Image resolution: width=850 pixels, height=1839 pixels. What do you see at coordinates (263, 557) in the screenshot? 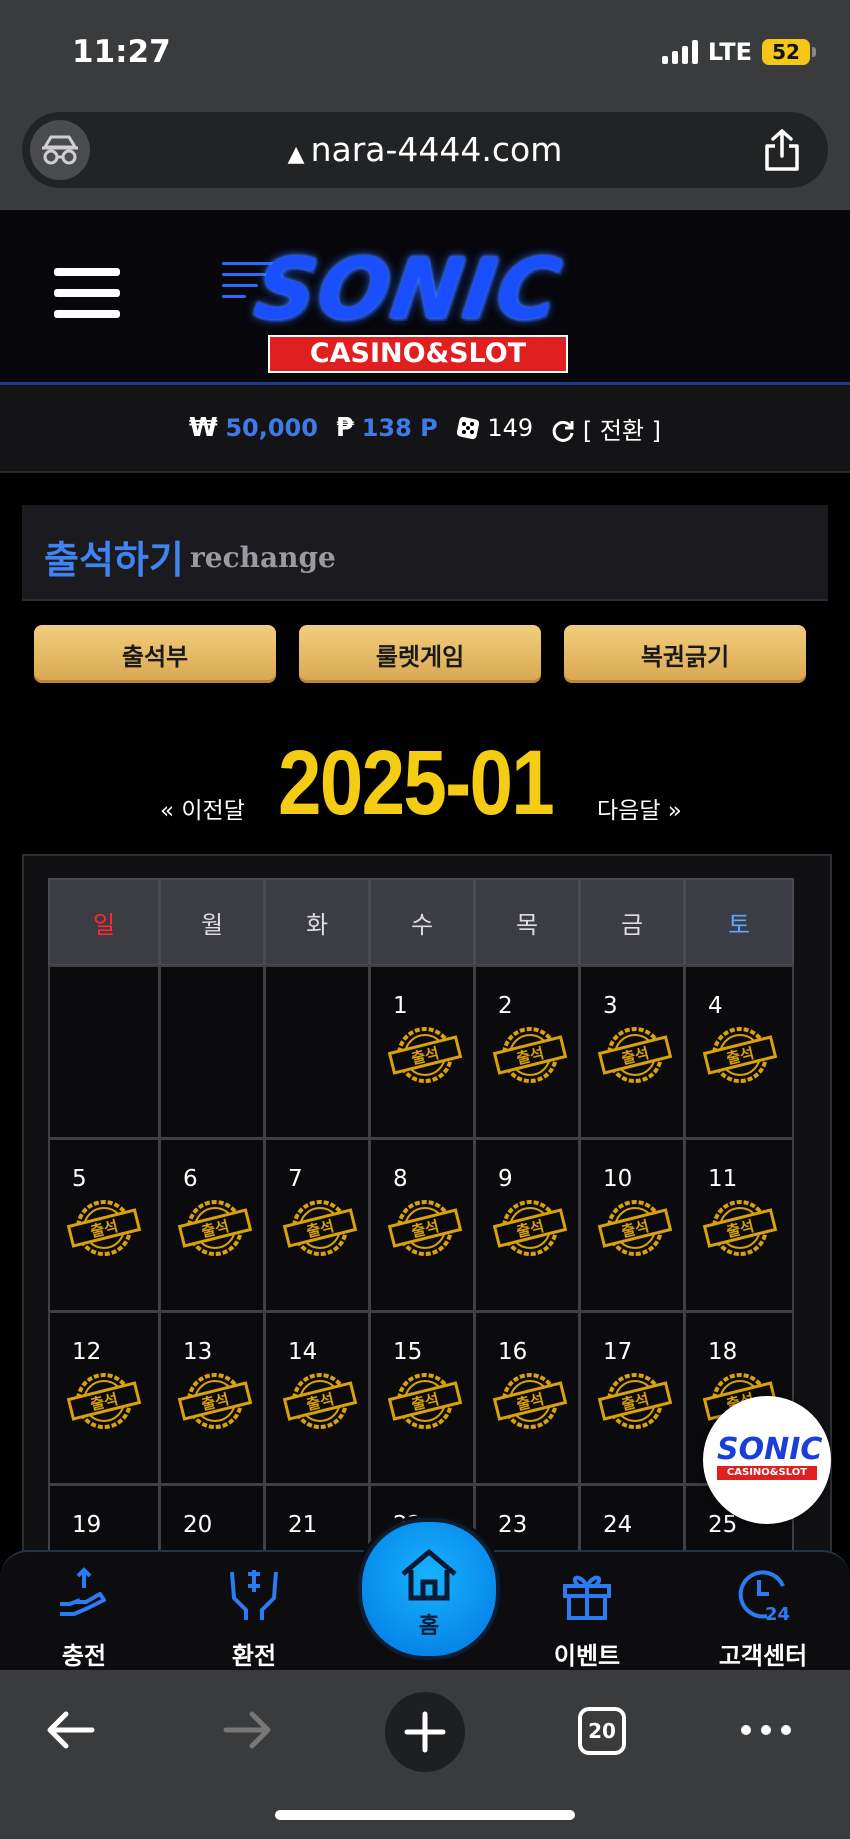
I see `attendance-subtitle: rechange` at bounding box center [263, 557].